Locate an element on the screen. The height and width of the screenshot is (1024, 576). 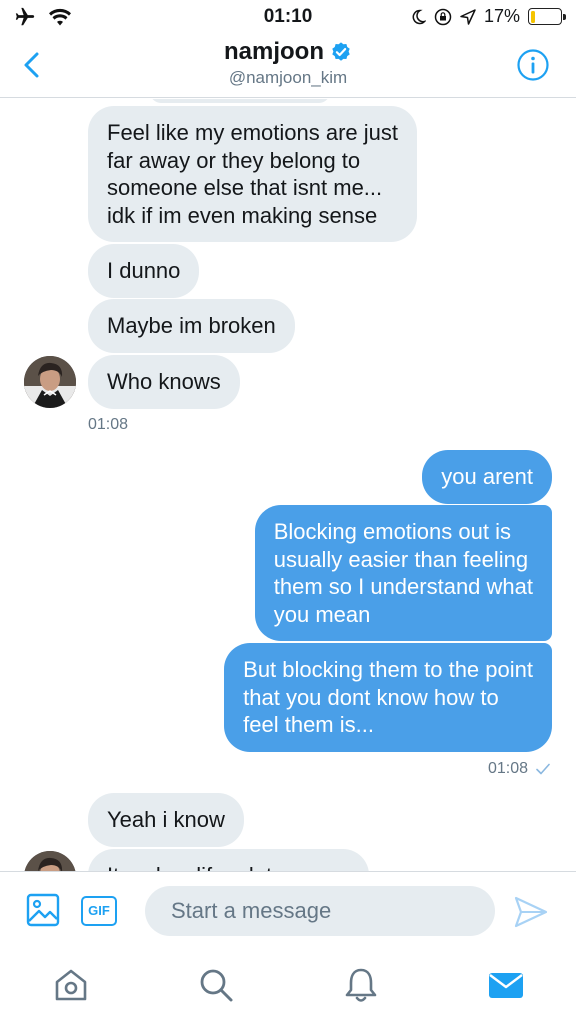
rotation-lock-icon is located at coordinates (443, 16).